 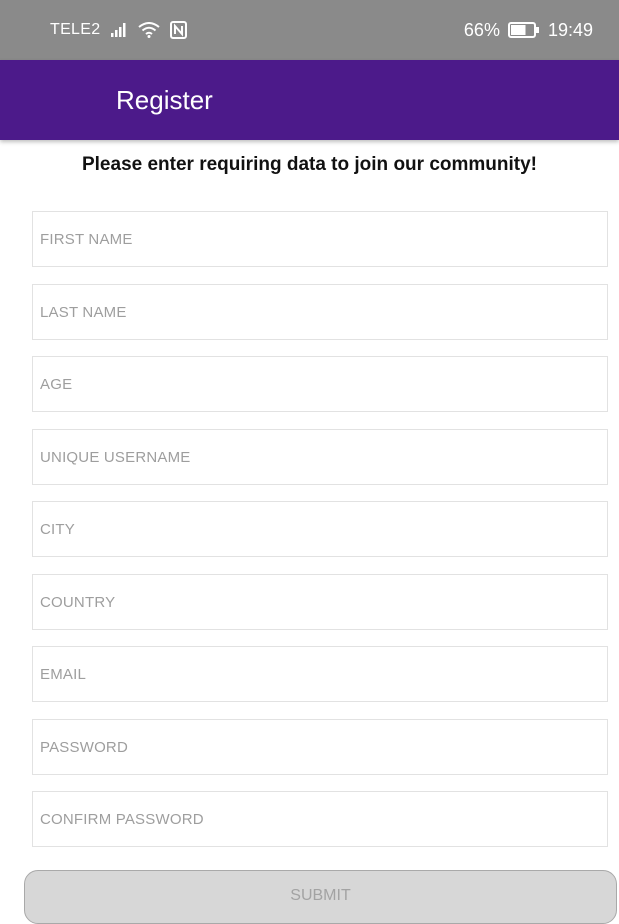 I want to click on city-field, so click(x=320, y=529).